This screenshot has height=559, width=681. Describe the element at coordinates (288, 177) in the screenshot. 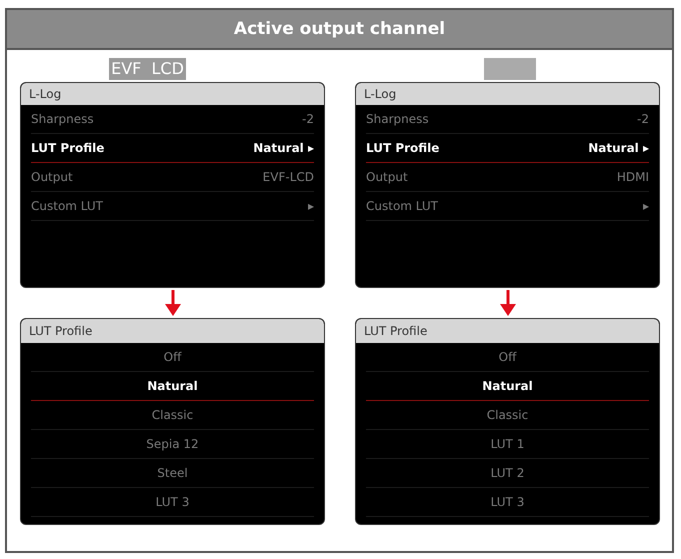

I see `menu-value: EVF-LCD` at that location.